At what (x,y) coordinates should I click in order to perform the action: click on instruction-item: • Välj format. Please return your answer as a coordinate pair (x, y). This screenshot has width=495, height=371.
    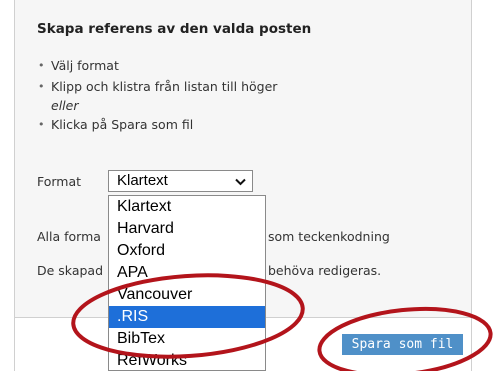
    Looking at the image, I should click on (157, 66).